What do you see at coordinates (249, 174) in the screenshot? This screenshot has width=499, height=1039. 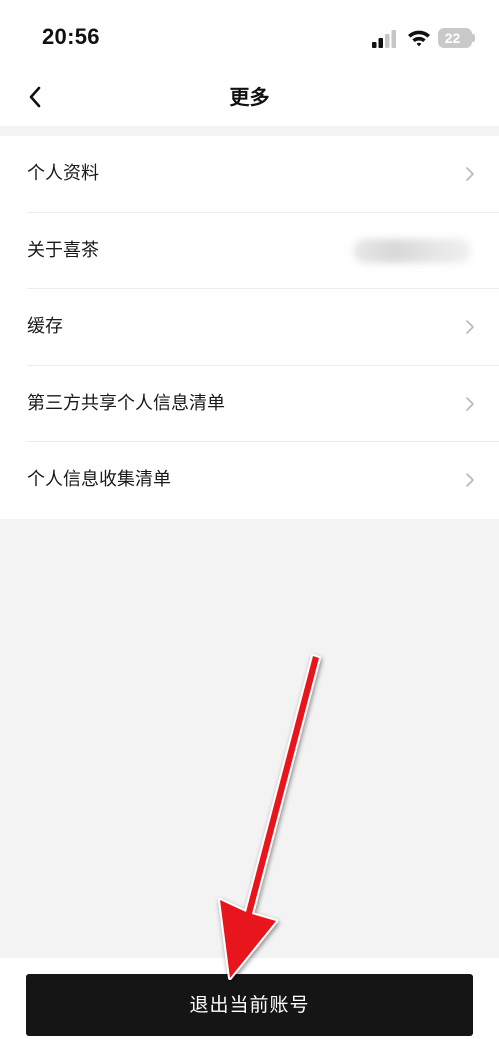 I see `menu-item-profile: 个人资料` at bounding box center [249, 174].